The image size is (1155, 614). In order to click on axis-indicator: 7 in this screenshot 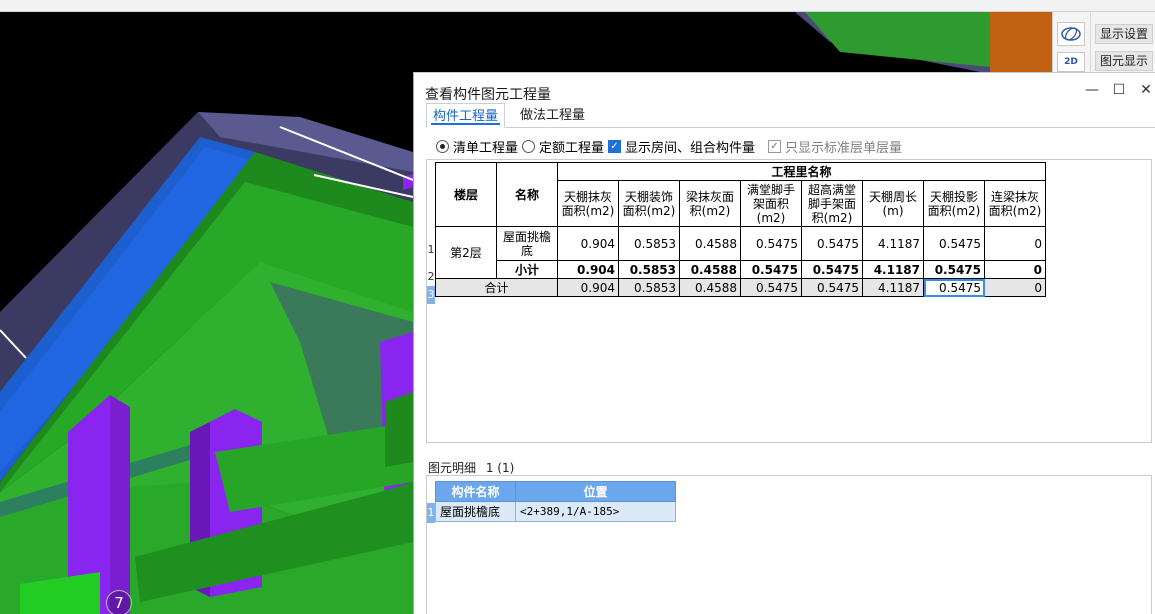, I will do `click(119, 602)`.